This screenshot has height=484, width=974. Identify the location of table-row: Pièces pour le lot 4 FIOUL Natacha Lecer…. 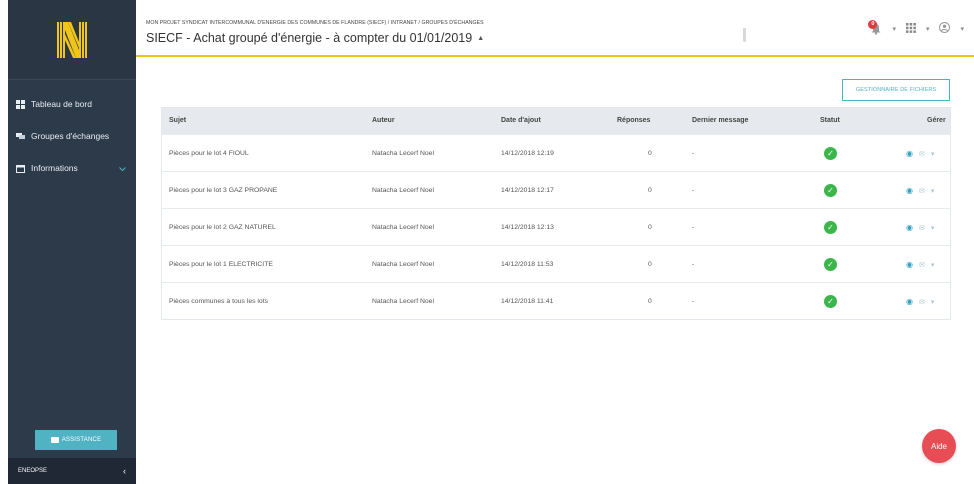
(556, 152).